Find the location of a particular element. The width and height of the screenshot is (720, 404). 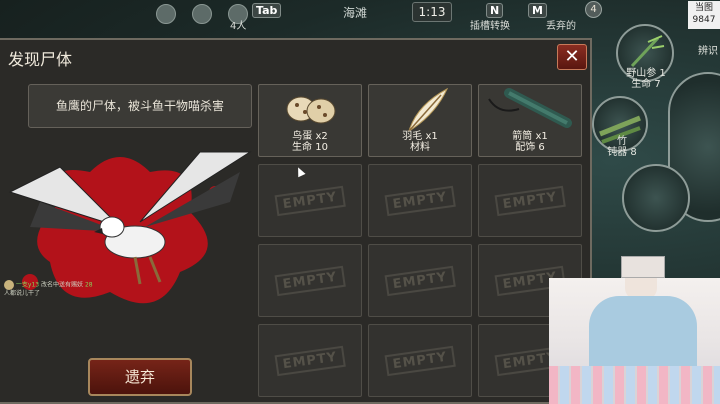

osprey-carcass-image is located at coordinates (130, 227).